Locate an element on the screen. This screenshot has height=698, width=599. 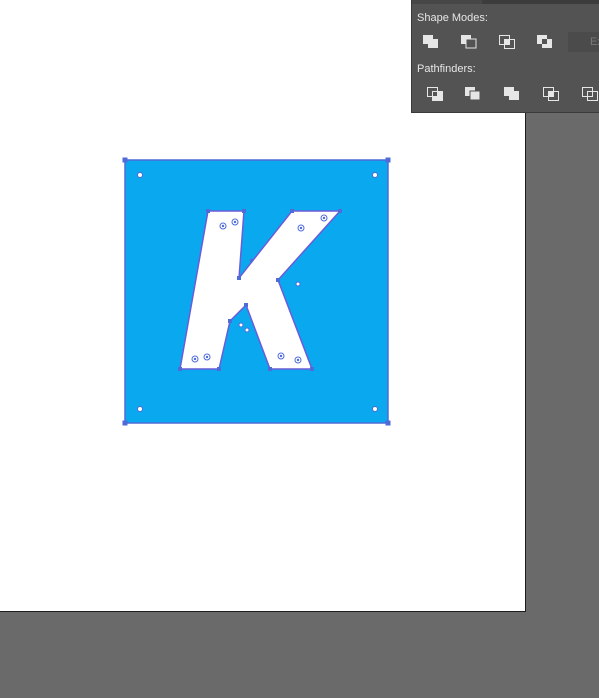
merge-icon is located at coordinates (511, 93).